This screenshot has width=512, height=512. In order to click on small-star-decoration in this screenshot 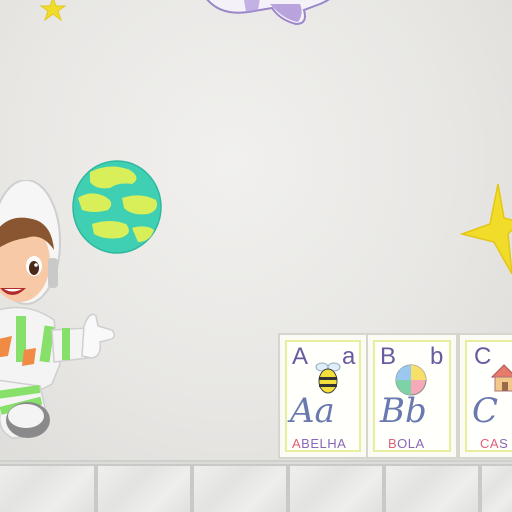, I will do `click(53, 11)`.